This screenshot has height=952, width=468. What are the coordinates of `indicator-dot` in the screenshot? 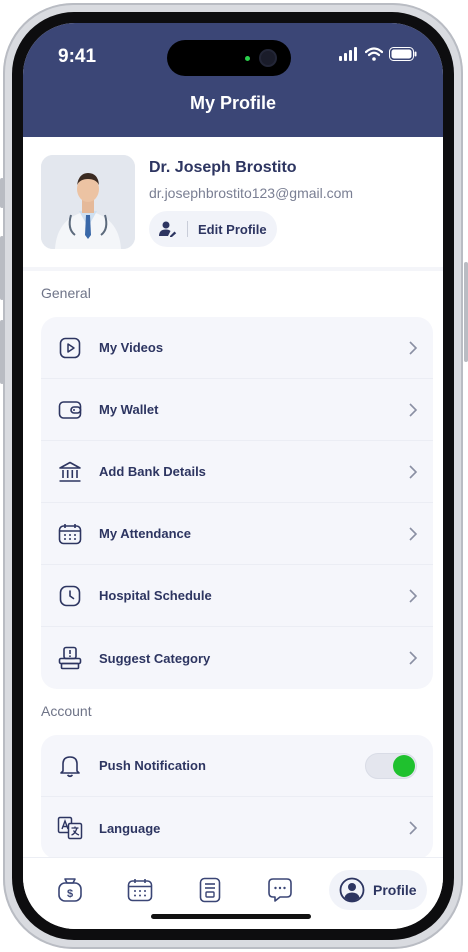 It's located at (247, 58).